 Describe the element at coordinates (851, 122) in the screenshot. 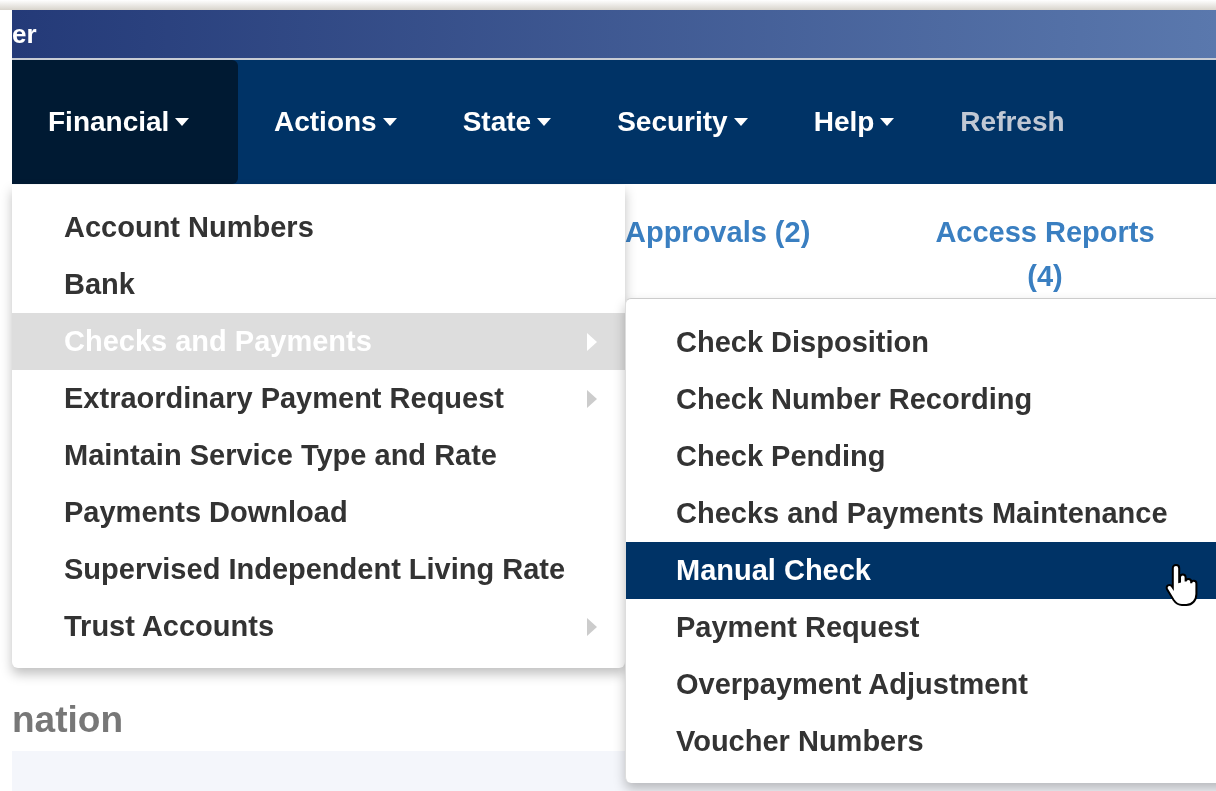

I see `menu-tab: Help` at that location.